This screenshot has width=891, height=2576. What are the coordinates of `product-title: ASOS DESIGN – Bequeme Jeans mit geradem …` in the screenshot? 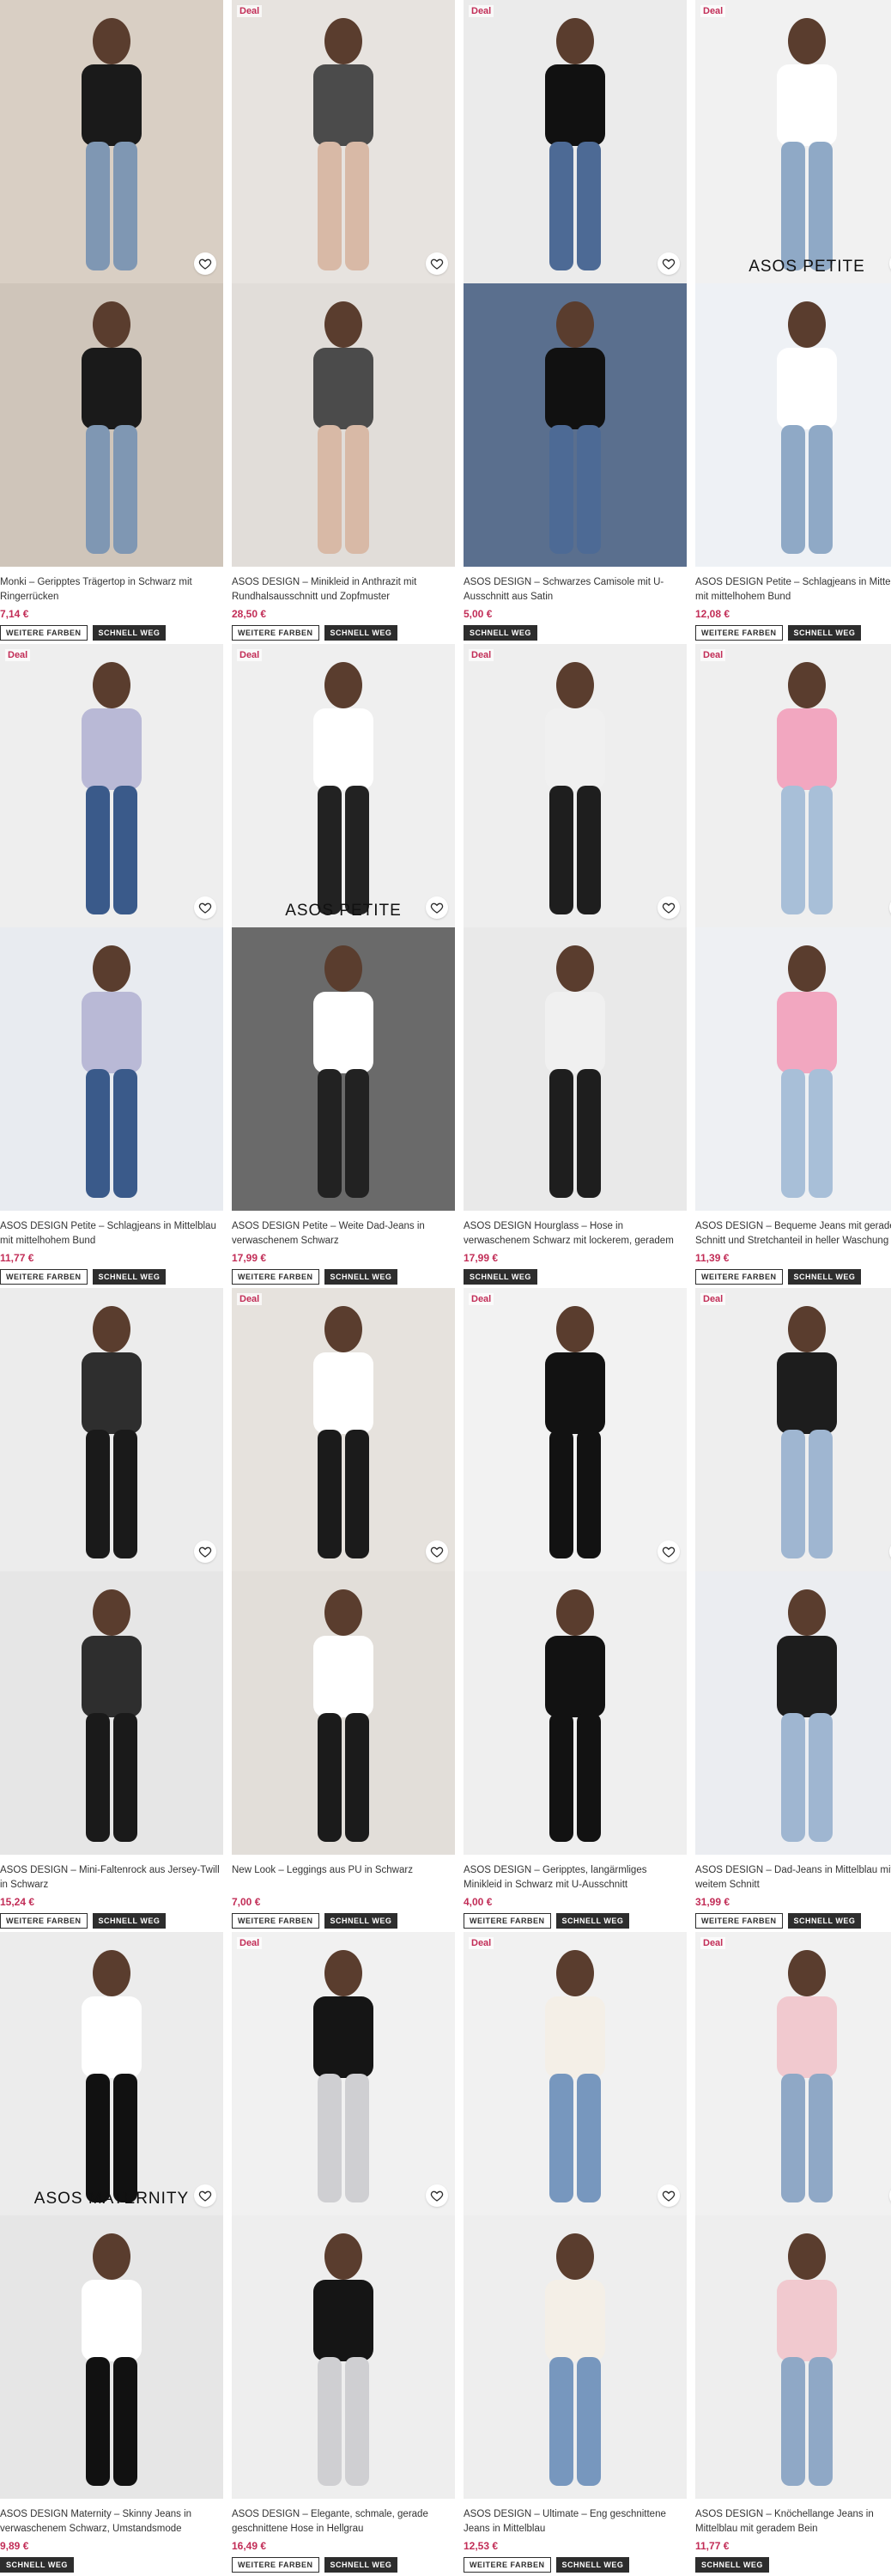 It's located at (793, 1234).